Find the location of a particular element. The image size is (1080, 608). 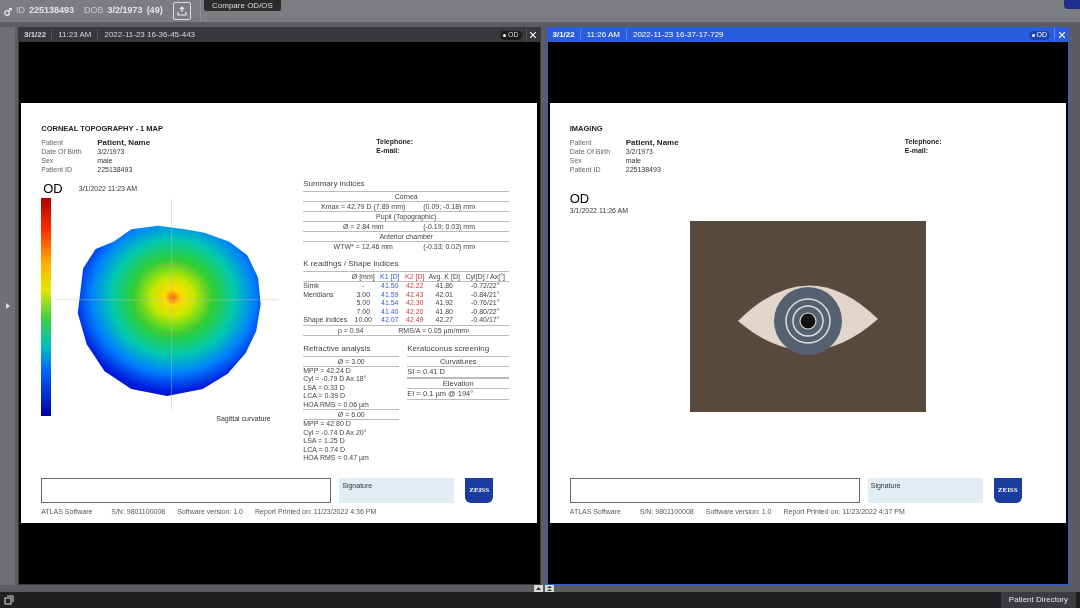

patient-id: 225138493 is located at coordinates (52, 11).